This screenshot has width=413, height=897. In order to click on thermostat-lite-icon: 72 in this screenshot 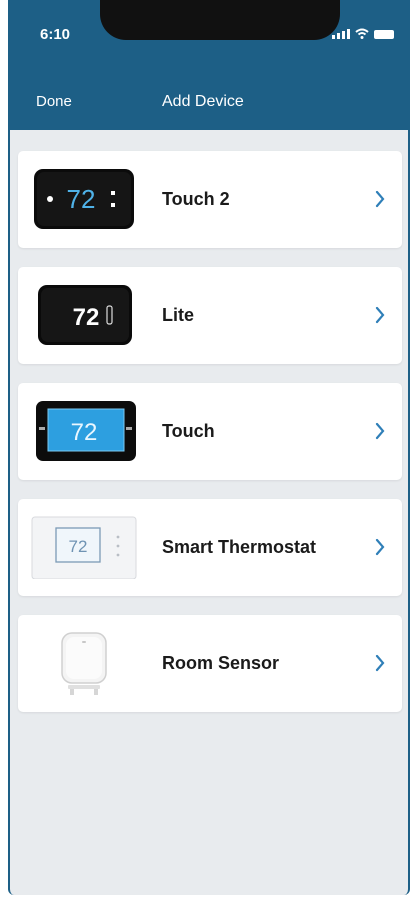, I will do `click(84, 315)`.